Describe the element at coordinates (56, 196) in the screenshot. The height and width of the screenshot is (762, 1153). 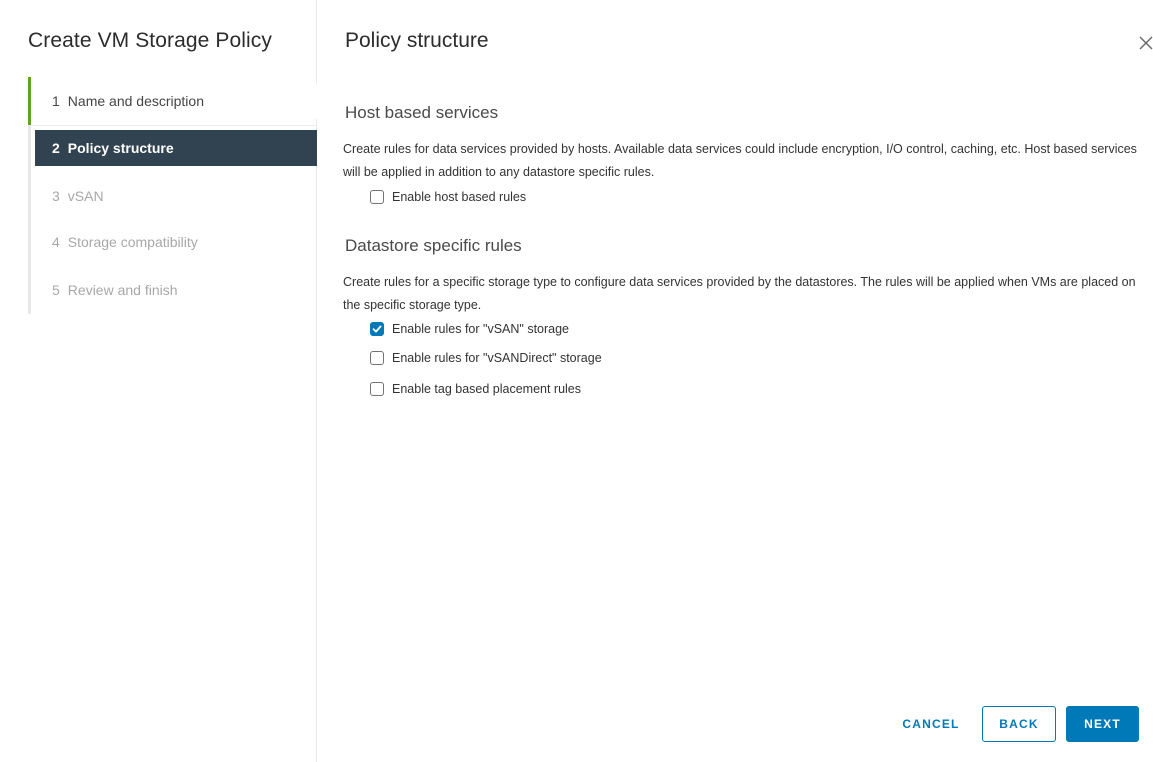
I see `step-number: 3` at that location.